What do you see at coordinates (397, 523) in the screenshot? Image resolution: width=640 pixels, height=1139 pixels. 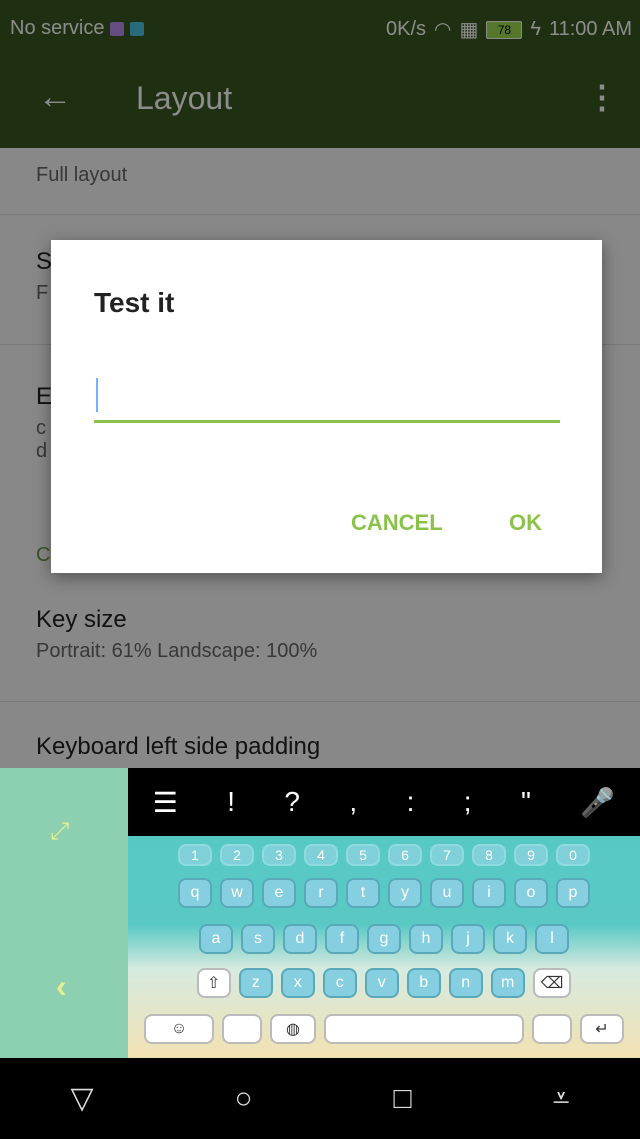 I see `cancel-button: CANCEL` at bounding box center [397, 523].